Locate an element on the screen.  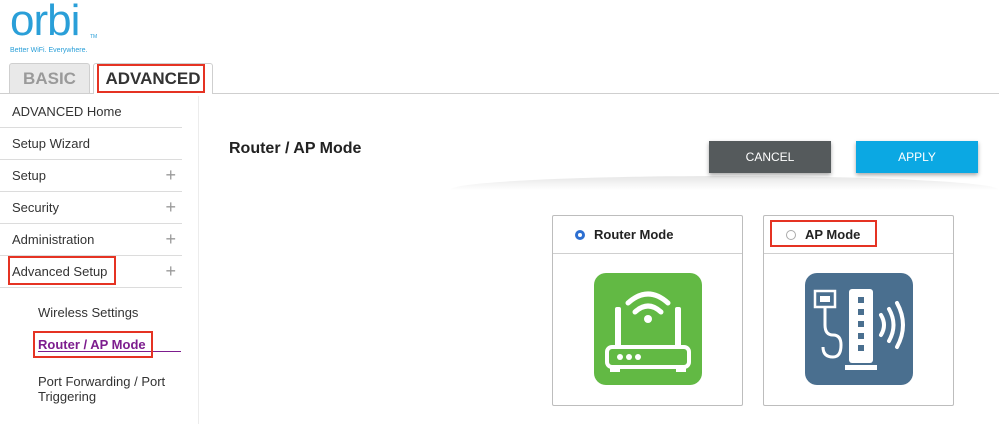
logo-tagline: Better WiFi. Everywhere. is located at coordinates (49, 50).